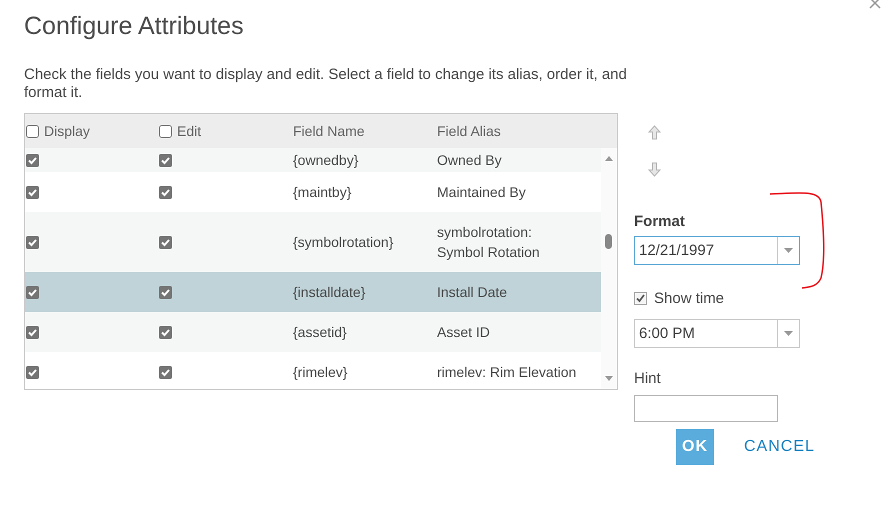 This screenshot has width=885, height=510. Describe the element at coordinates (329, 292) in the screenshot. I see `field-name: {installdate}` at that location.